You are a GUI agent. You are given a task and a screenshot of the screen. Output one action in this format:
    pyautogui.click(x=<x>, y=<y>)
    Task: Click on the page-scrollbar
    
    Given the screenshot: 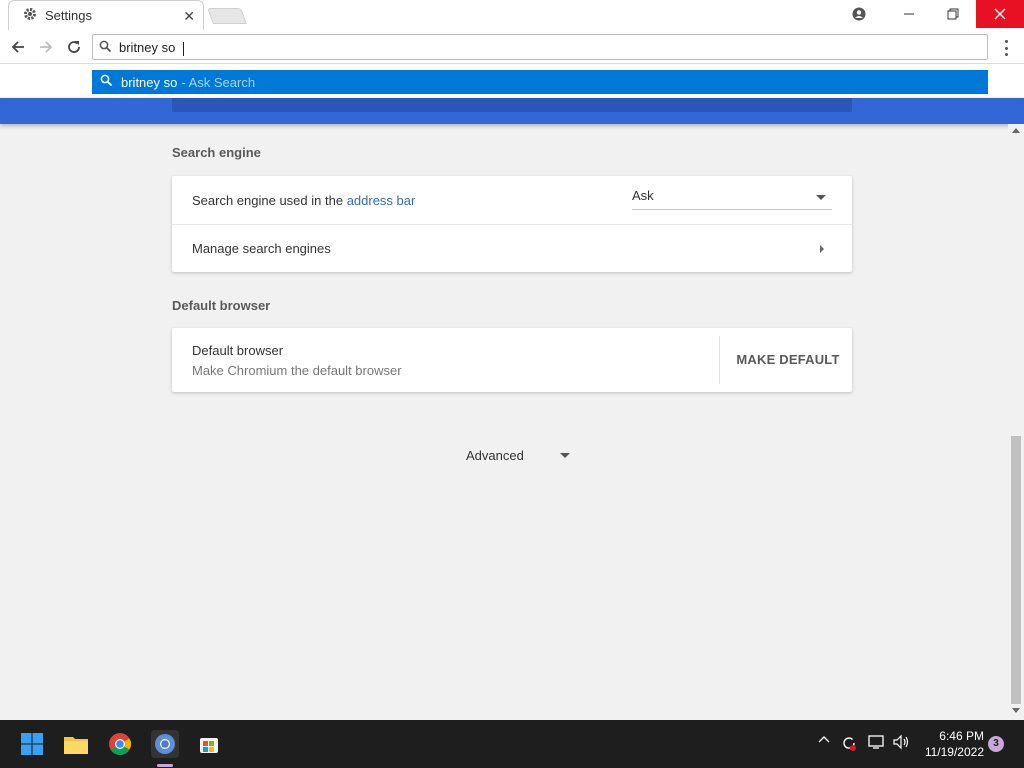 What is the action you would take?
    pyautogui.click(x=1016, y=422)
    